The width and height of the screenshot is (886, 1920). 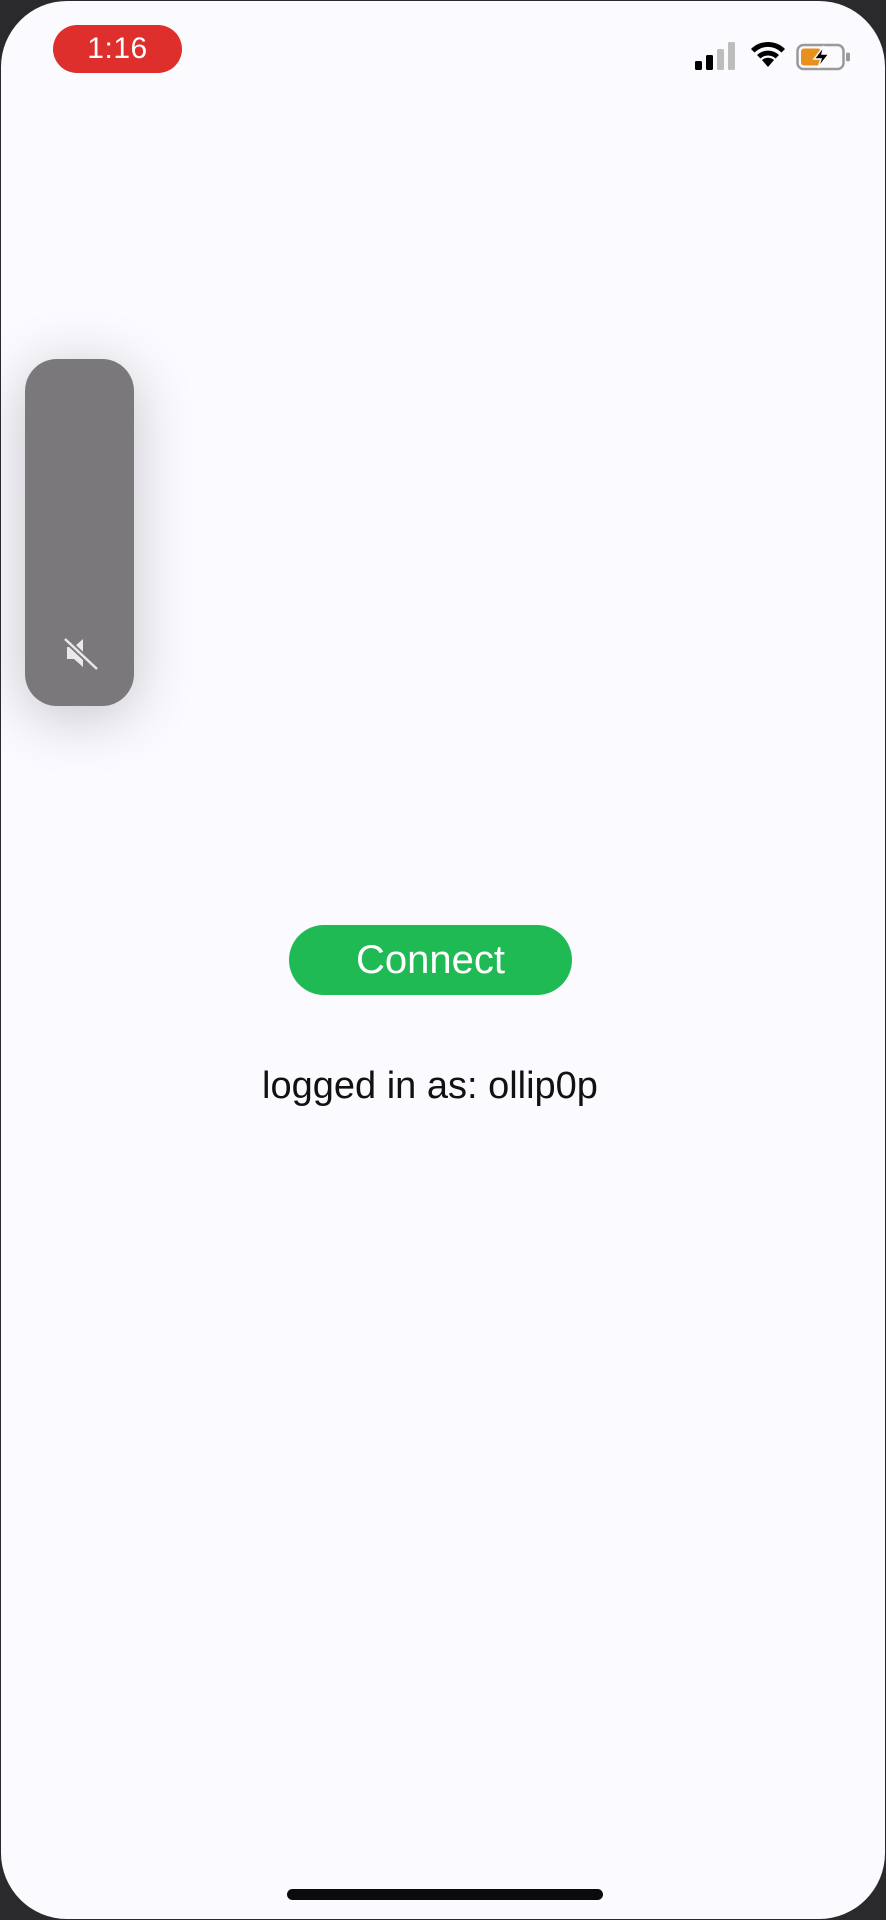 What do you see at coordinates (445, 1894) in the screenshot?
I see `home-indicator` at bounding box center [445, 1894].